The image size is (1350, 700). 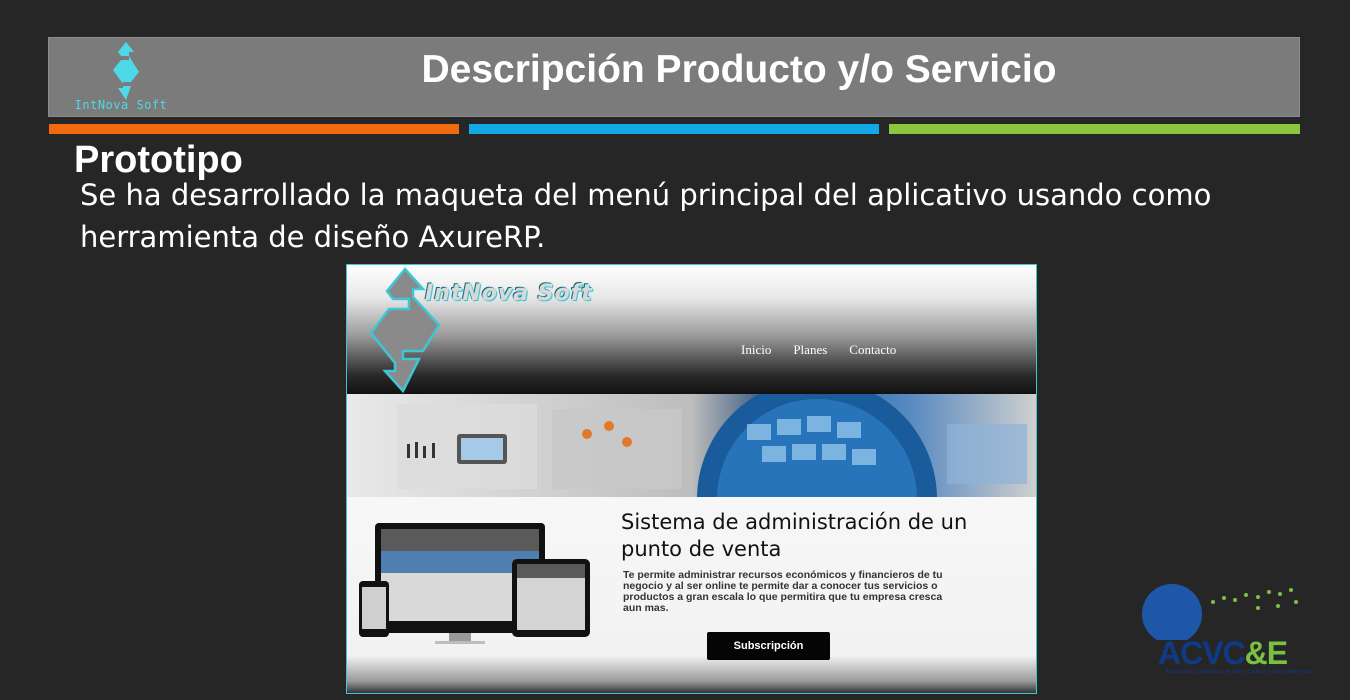 What do you see at coordinates (1220, 614) in the screenshot?
I see `tree-icon` at bounding box center [1220, 614].